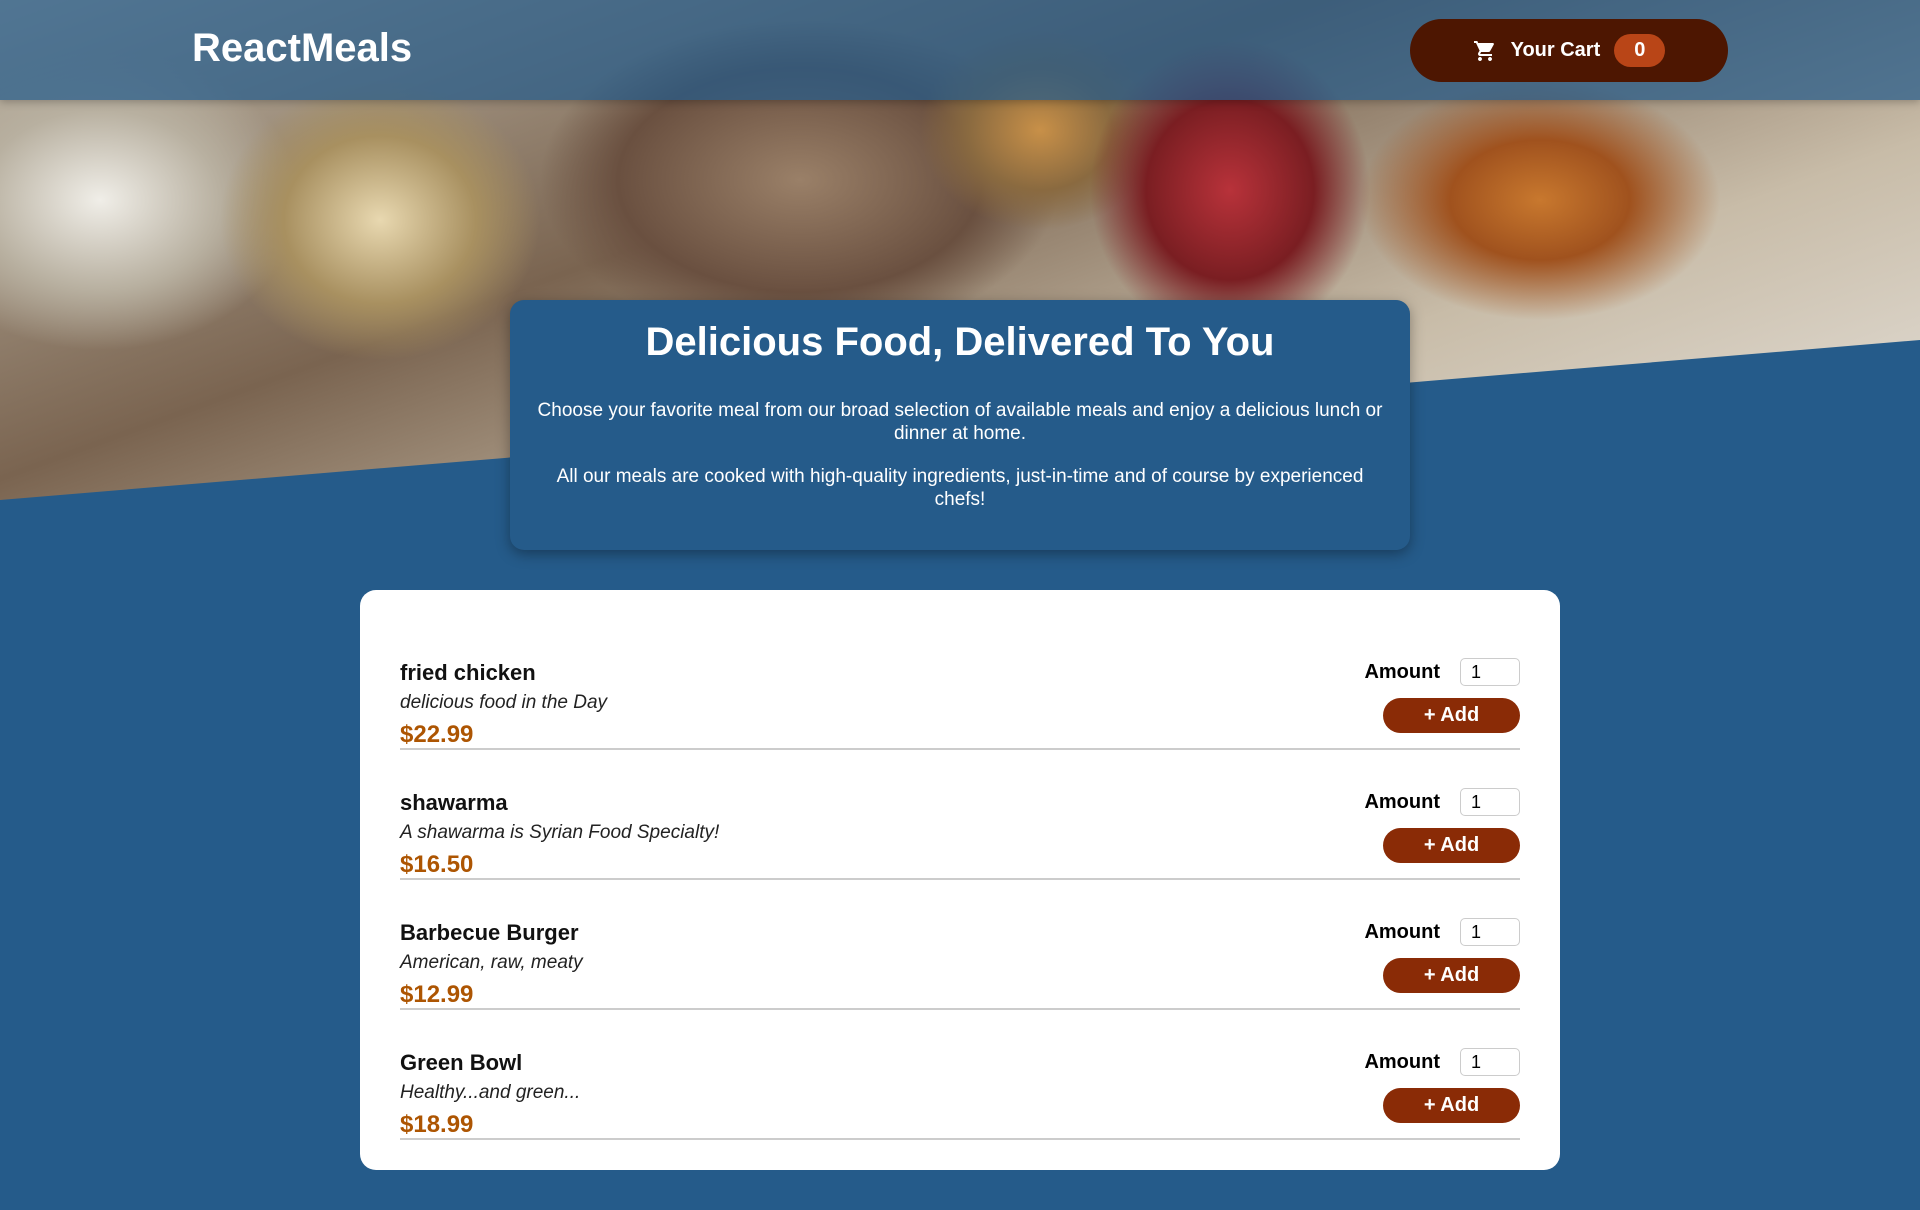  Describe the element at coordinates (489, 932) in the screenshot. I see `meal-name: Barbecue Burger` at that location.